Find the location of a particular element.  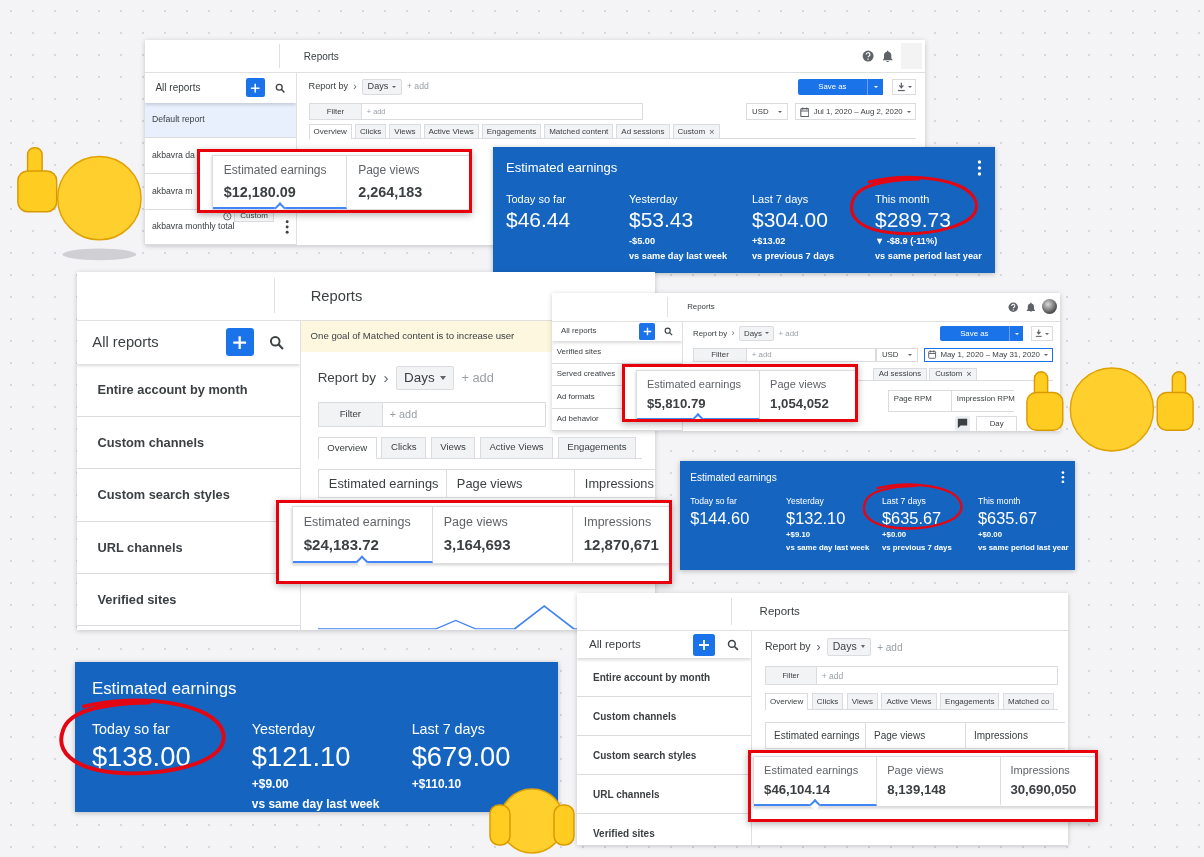

stat-value: $132.10 is located at coordinates (816, 518).